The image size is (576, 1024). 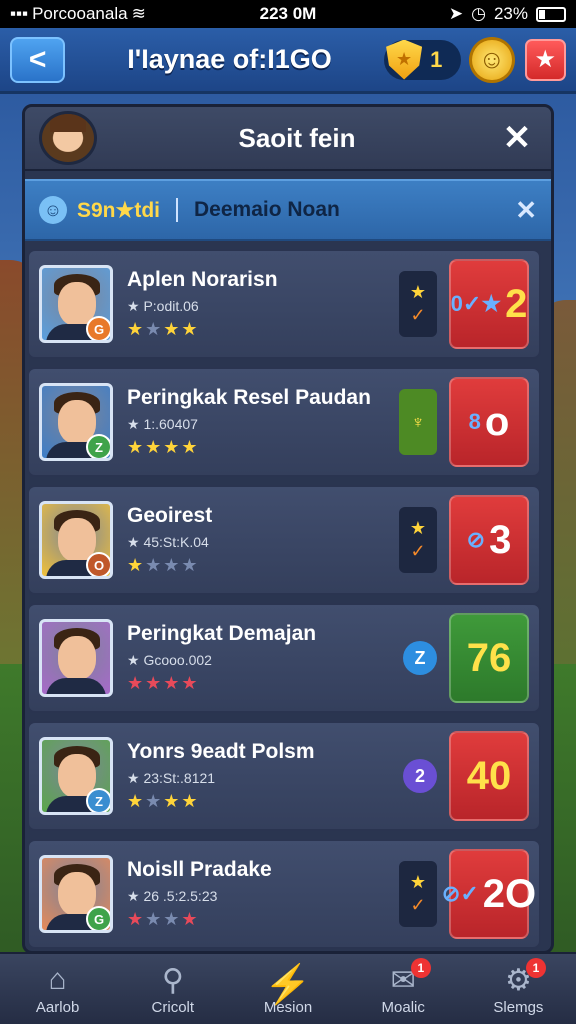 What do you see at coordinates (202, 279) in the screenshot?
I see `player-name: Aplen Norarisn` at bounding box center [202, 279].